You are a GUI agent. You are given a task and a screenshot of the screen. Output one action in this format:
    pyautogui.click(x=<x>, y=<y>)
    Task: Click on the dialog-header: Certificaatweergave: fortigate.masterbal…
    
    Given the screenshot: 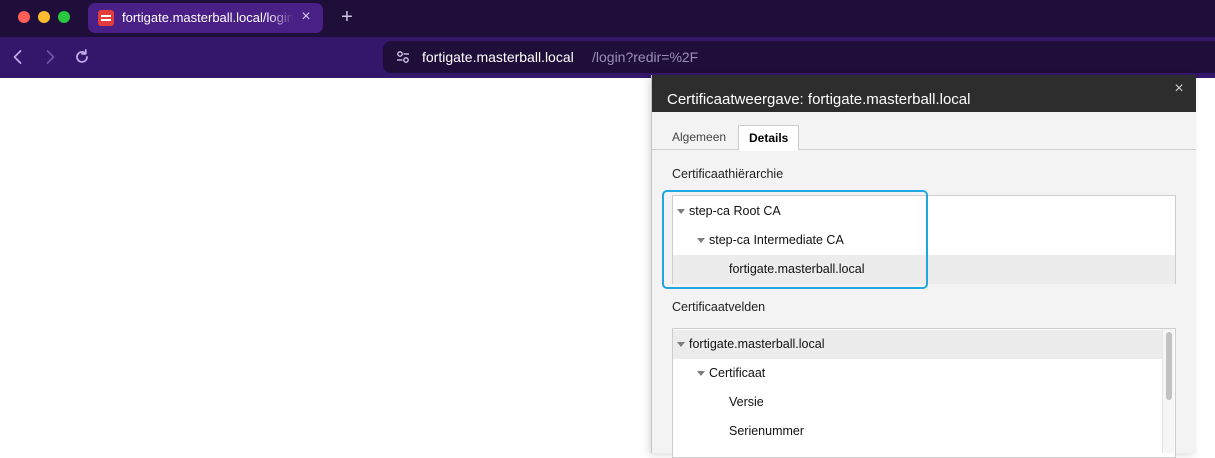 What is the action you would take?
    pyautogui.click(x=924, y=93)
    